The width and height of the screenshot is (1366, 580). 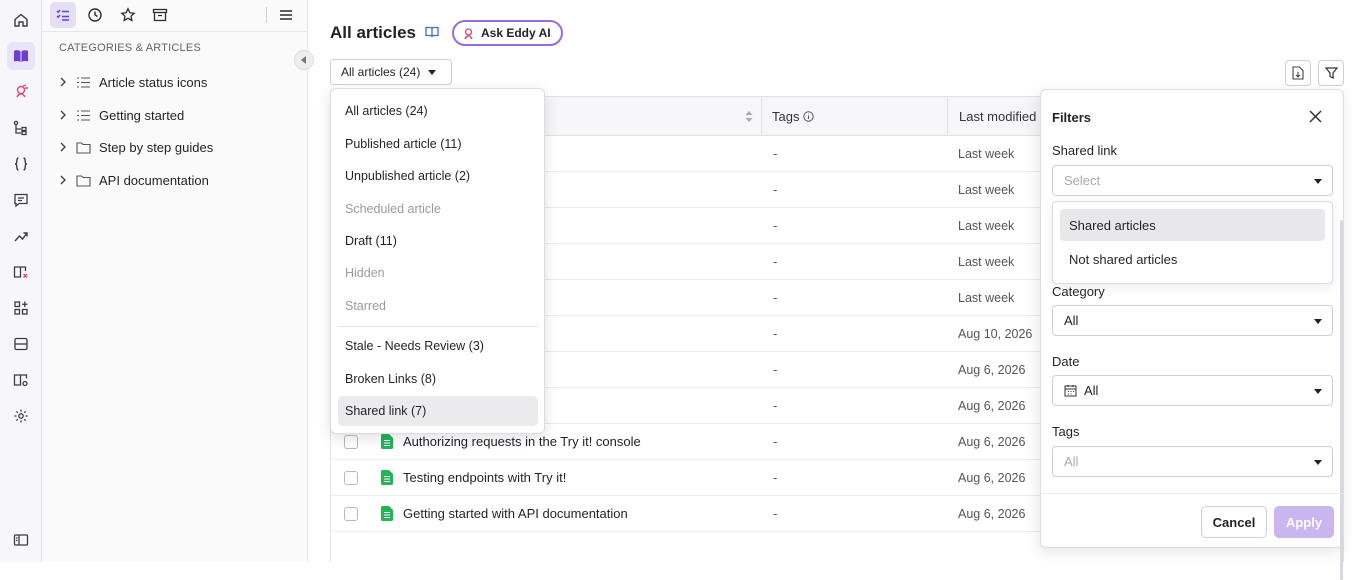 What do you see at coordinates (1192, 180) in the screenshot?
I see `shared-link-select: Select` at bounding box center [1192, 180].